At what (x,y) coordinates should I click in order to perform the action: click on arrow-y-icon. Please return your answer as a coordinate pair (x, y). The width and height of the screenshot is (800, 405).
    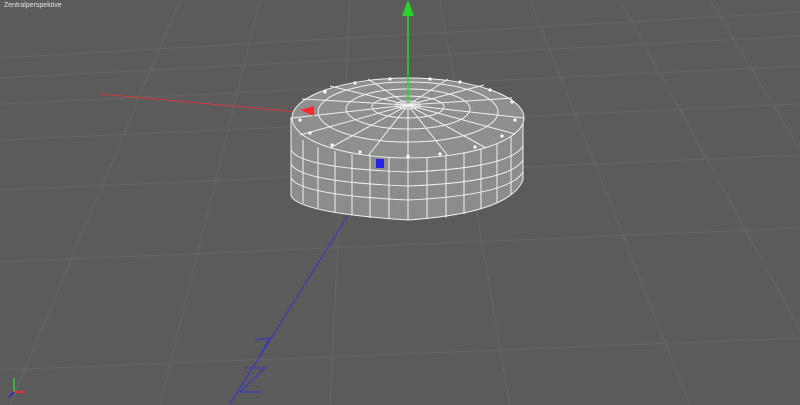
    Looking at the image, I should click on (408, 8).